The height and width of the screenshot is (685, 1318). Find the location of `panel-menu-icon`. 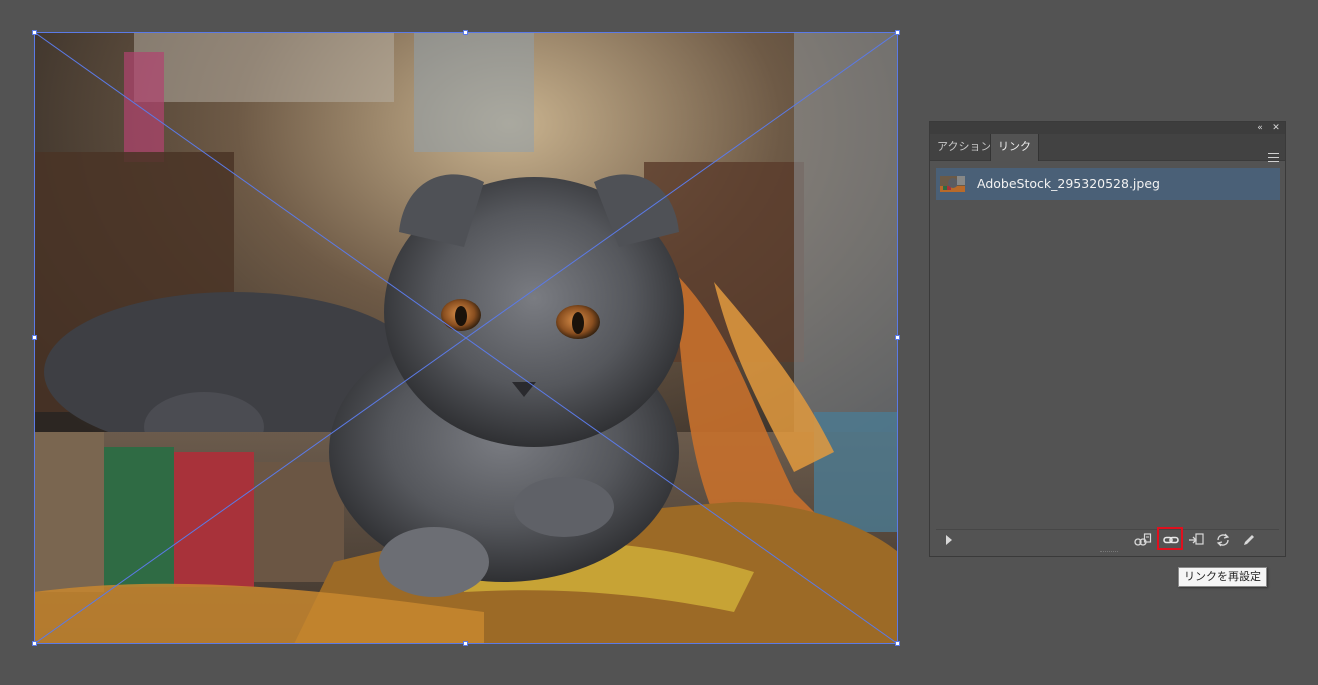

panel-menu-icon is located at coordinates (1273, 157).